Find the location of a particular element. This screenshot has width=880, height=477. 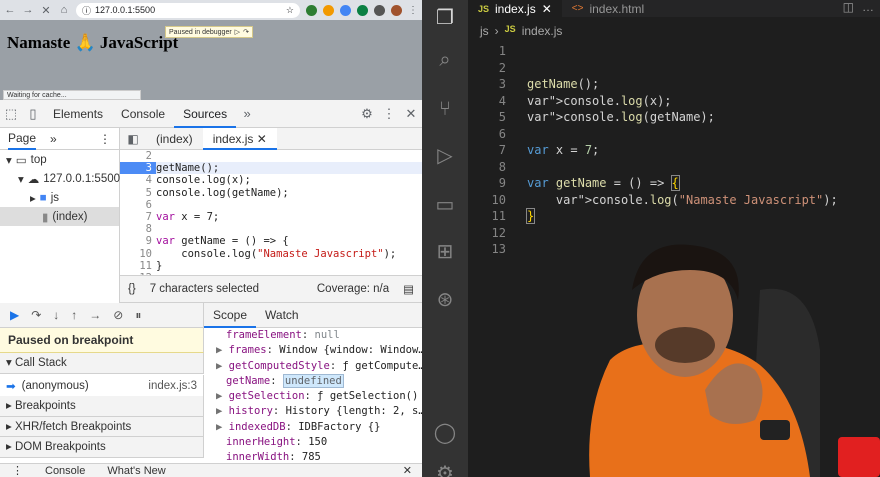

scope-row: ▶ getSelection: ƒ getSelection() is located at coordinates (319, 396).